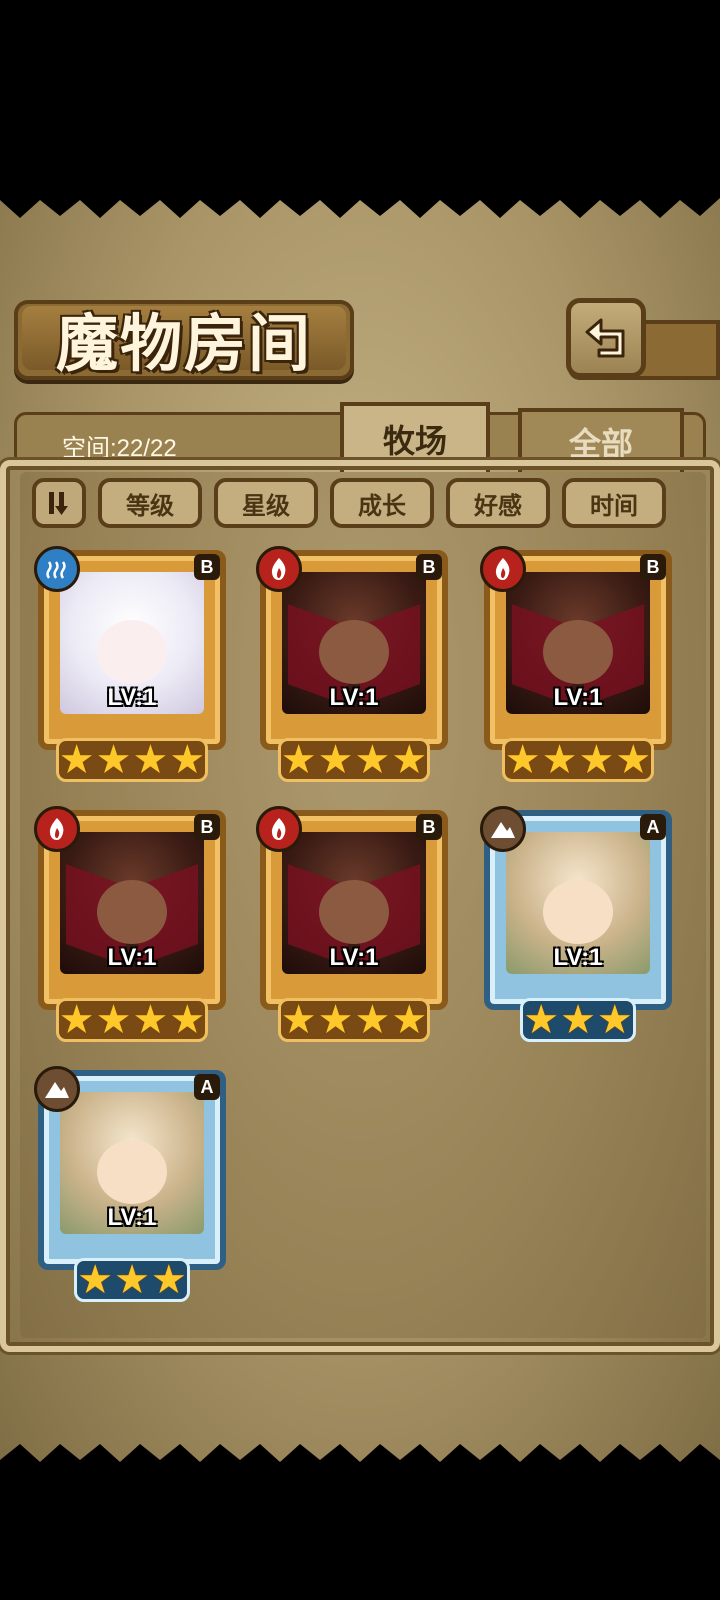  I want to click on sort-level-button: 等级, so click(150, 503).